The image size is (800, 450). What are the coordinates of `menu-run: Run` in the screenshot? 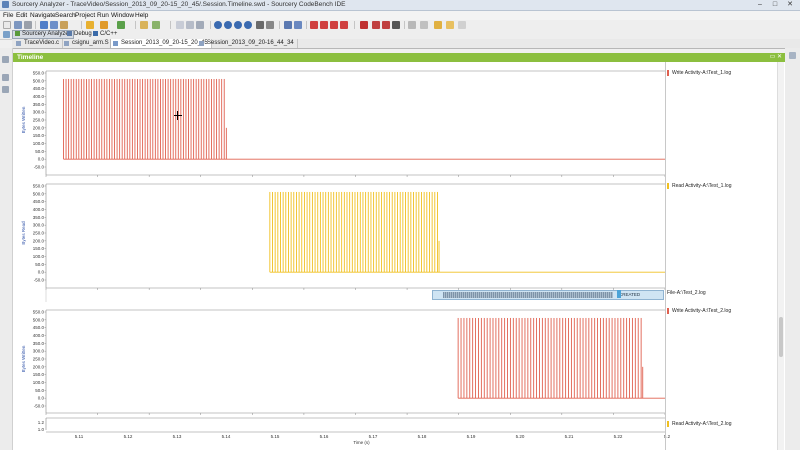 It's located at (103, 15).